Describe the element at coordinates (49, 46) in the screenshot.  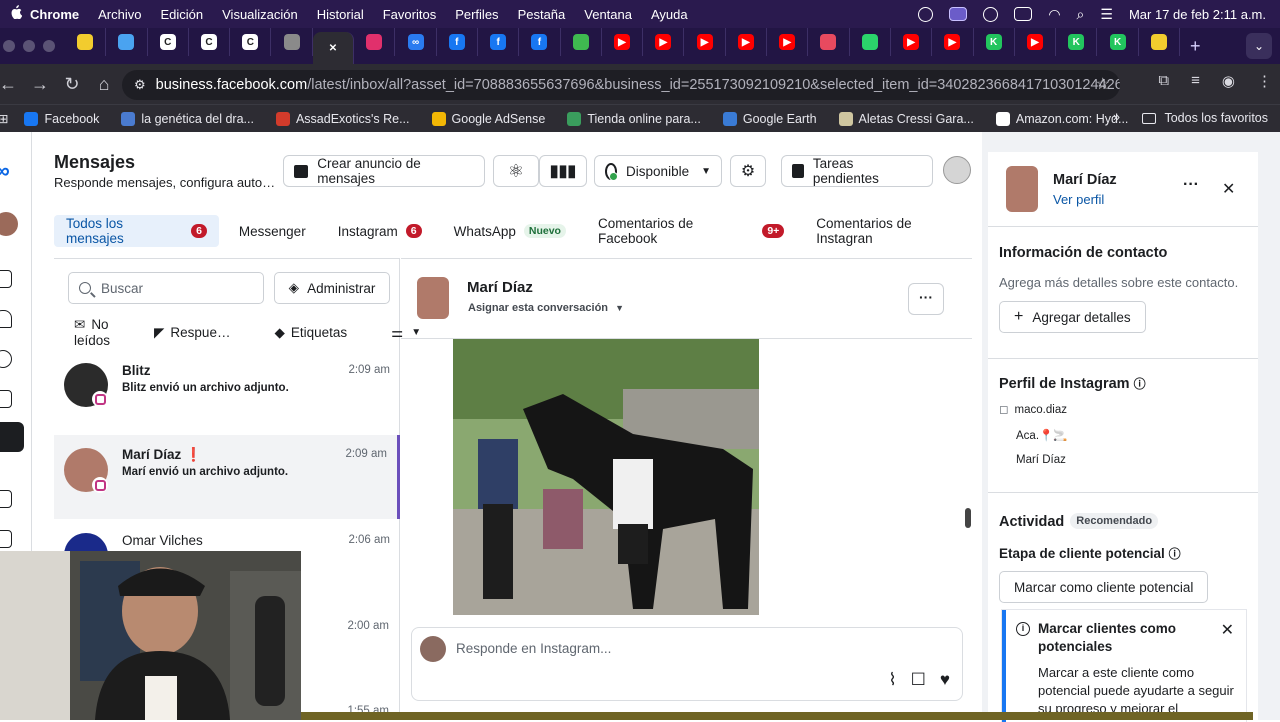
I see `zoom-window-icon` at that location.